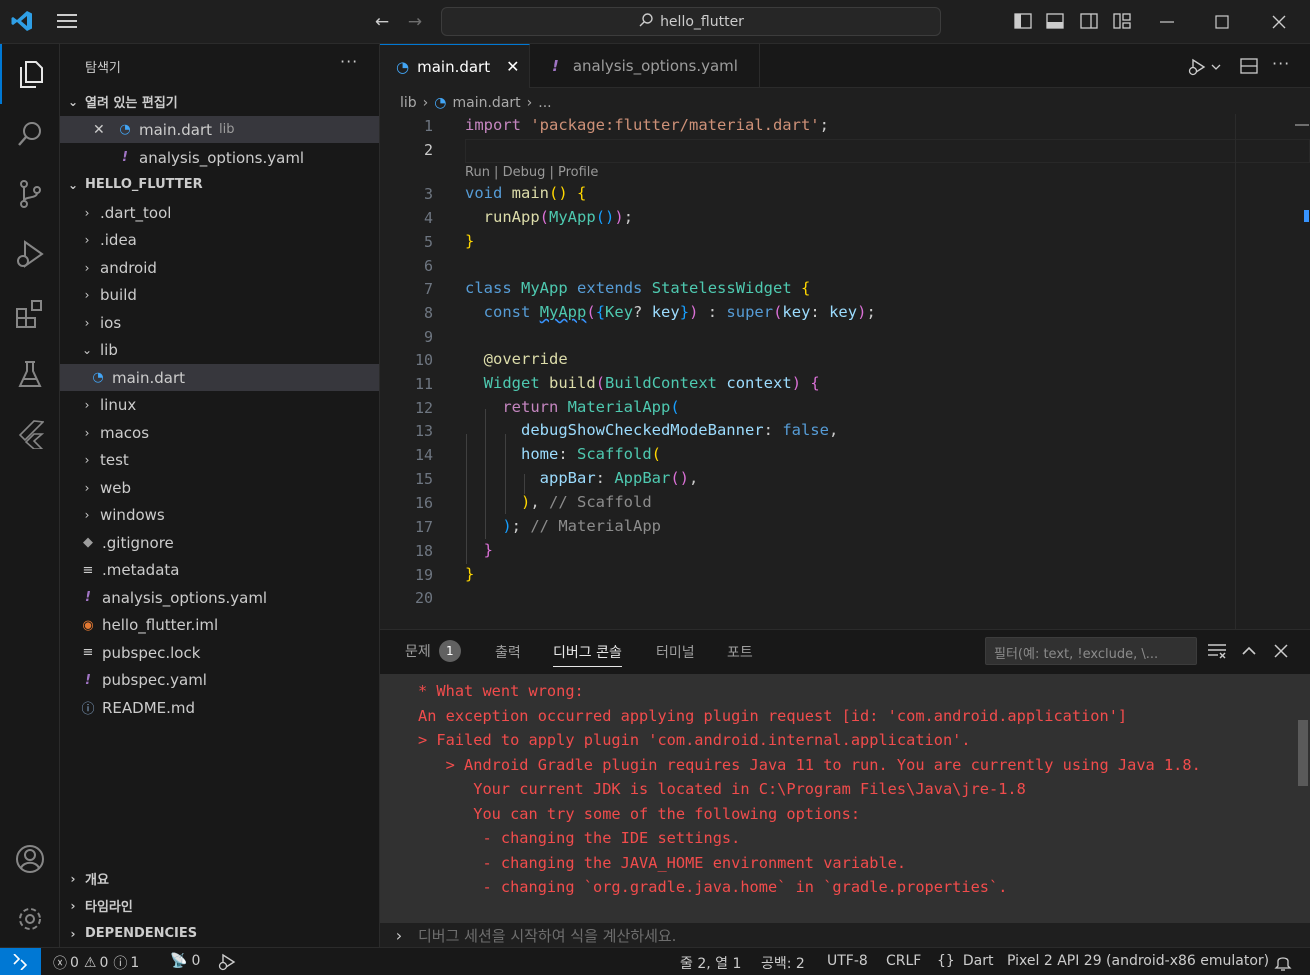 The height and width of the screenshot is (975, 1310). Describe the element at coordinates (965, 961) in the screenshot. I see `language-mode: {} Dart` at that location.